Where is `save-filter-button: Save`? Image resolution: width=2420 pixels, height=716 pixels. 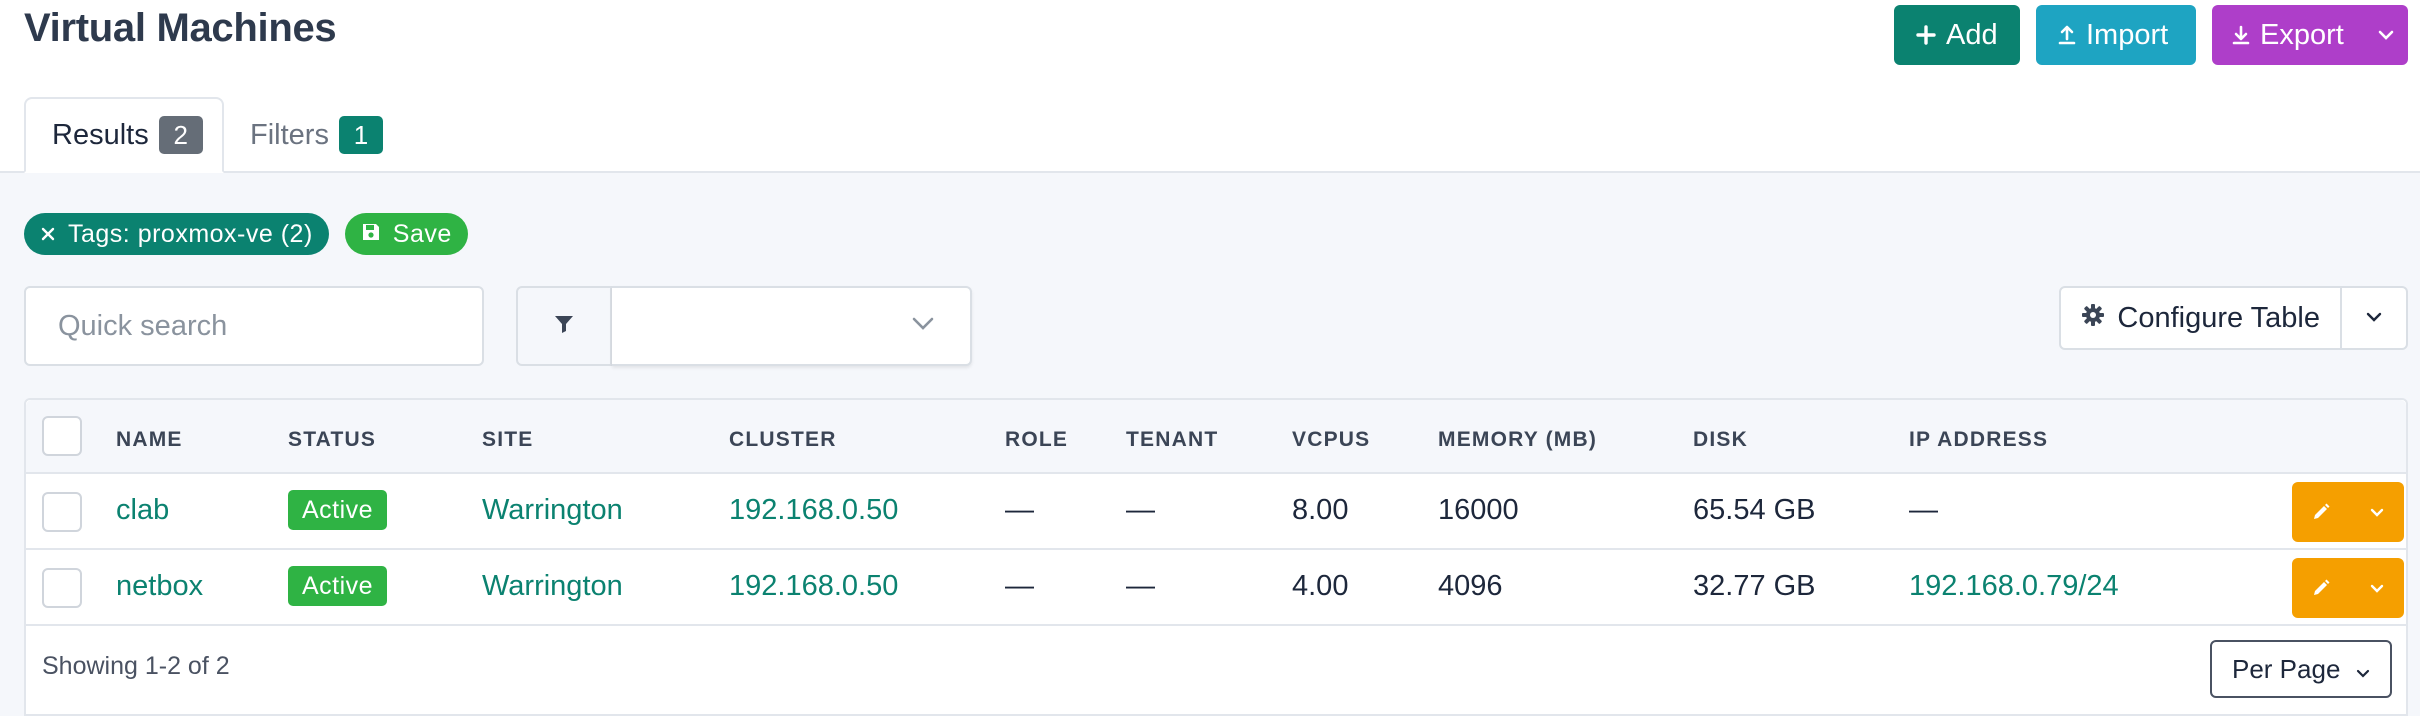 save-filter-button: Save is located at coordinates (406, 234).